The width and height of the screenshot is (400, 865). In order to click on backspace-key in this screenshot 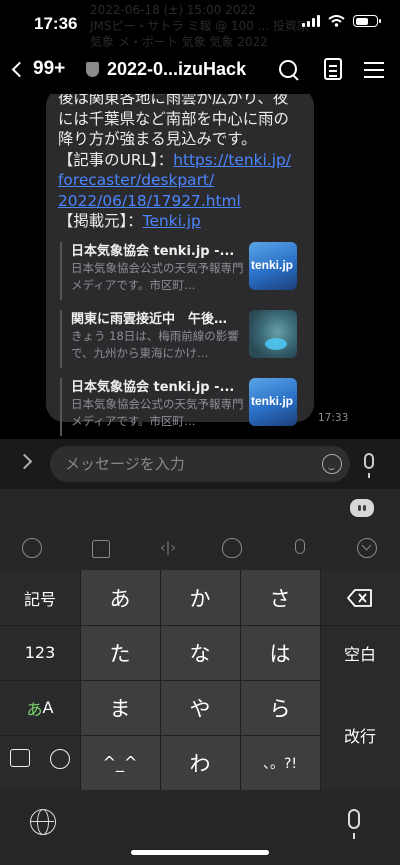, I will do `click(360, 597)`.